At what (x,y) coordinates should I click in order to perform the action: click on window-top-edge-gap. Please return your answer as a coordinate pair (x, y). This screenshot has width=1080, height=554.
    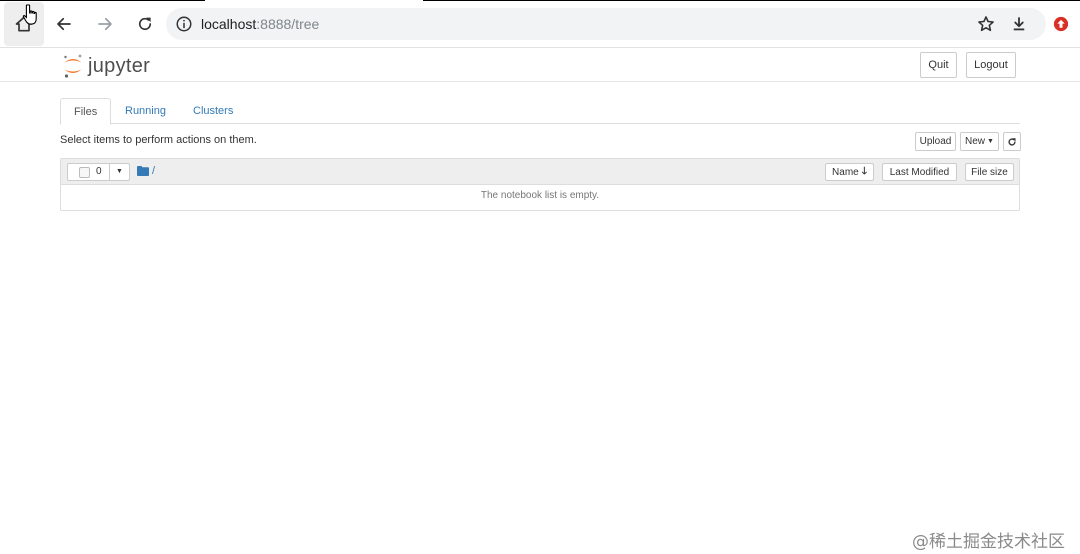
    Looking at the image, I should click on (314, 0).